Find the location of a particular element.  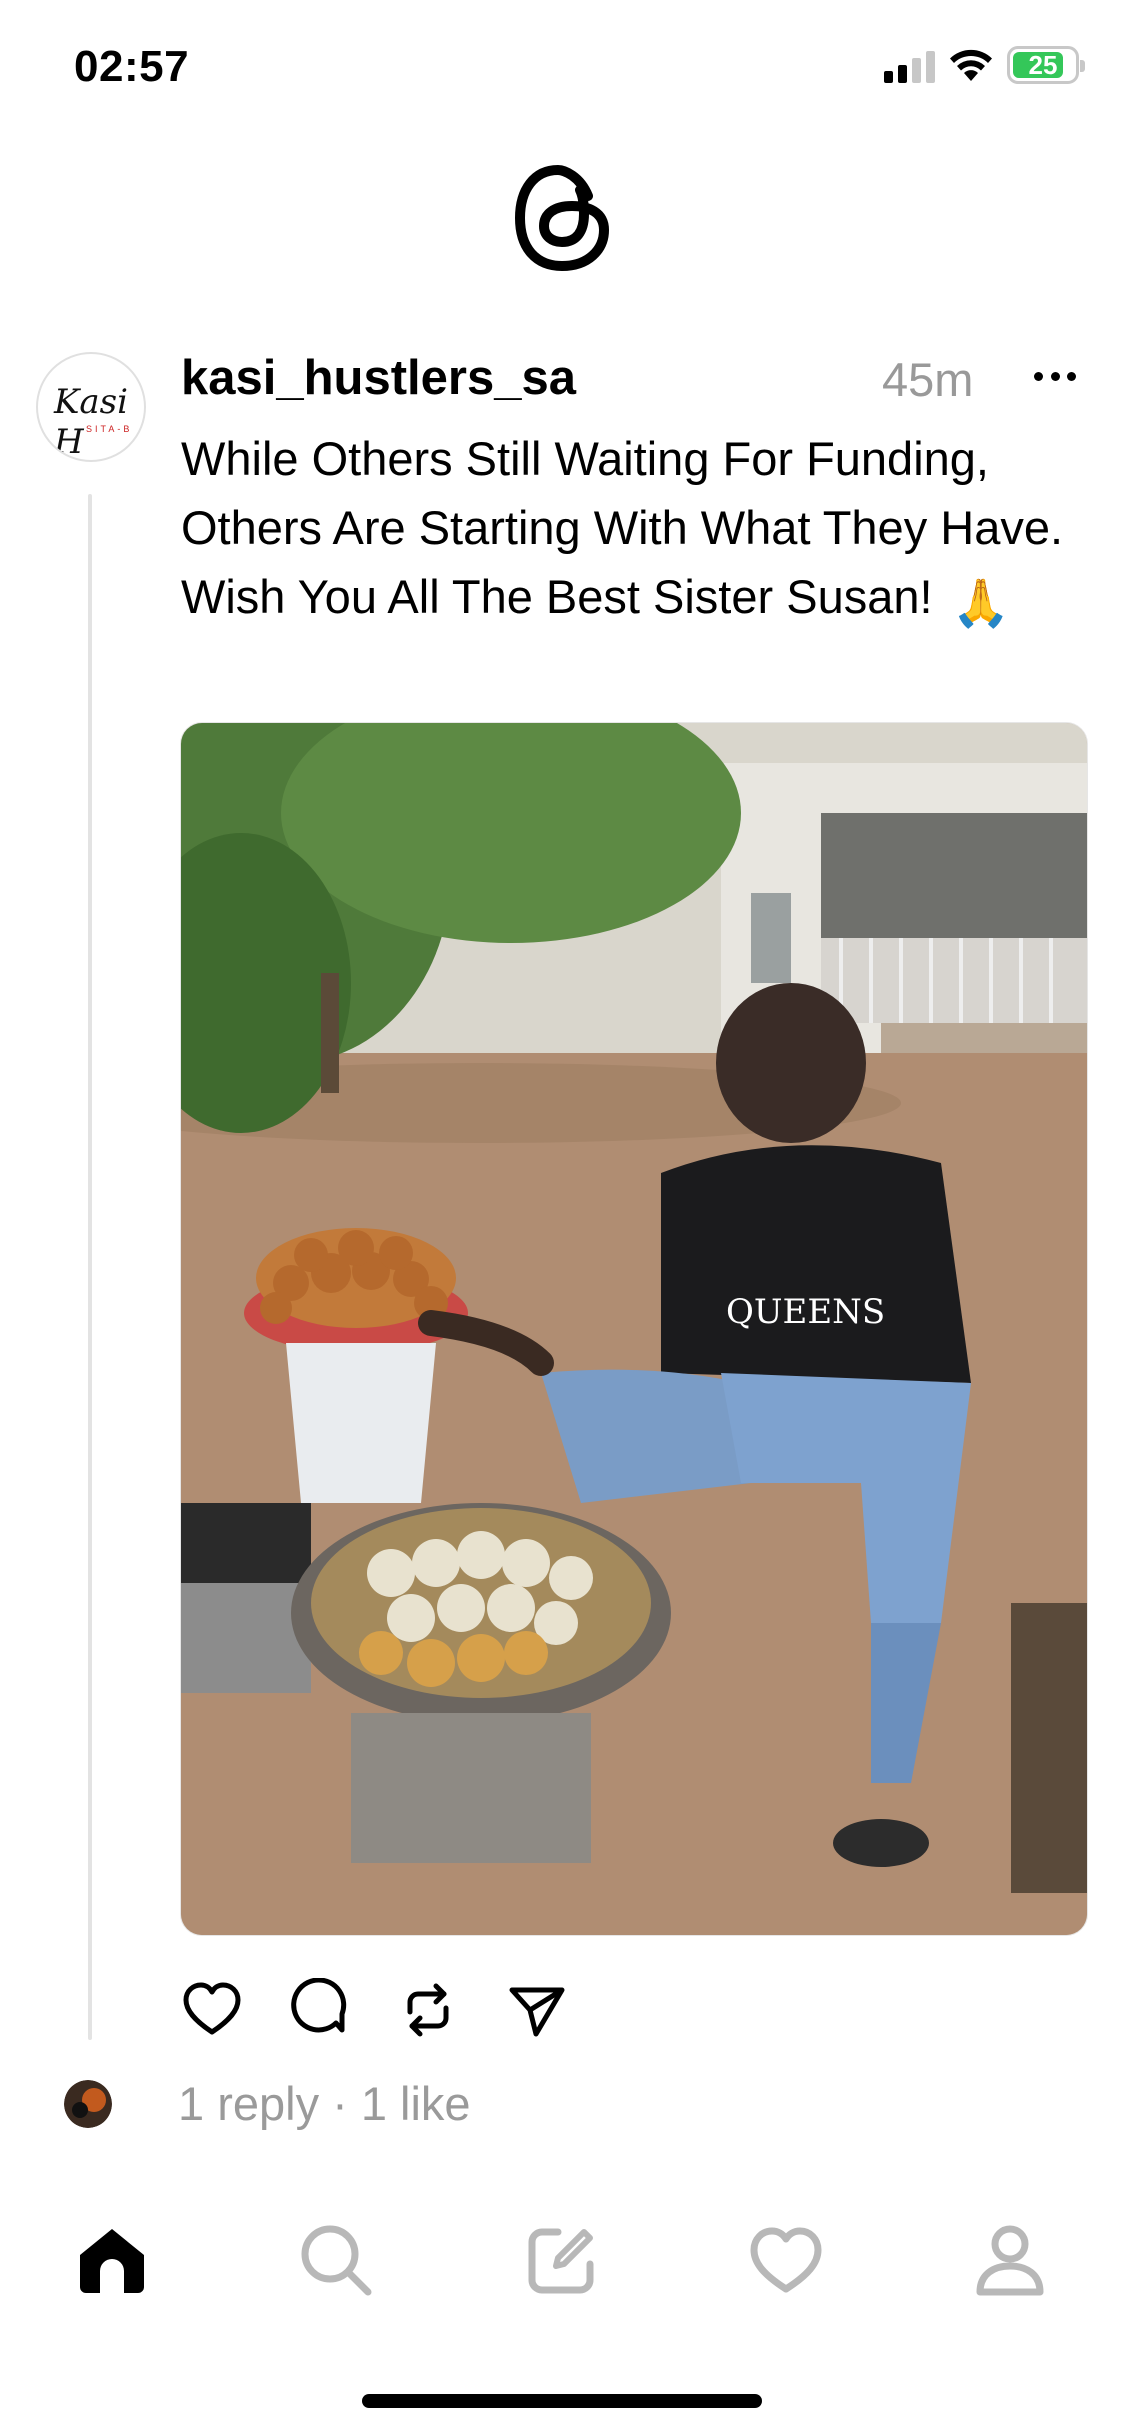

battery-icon: 25 is located at coordinates (1046, 65).